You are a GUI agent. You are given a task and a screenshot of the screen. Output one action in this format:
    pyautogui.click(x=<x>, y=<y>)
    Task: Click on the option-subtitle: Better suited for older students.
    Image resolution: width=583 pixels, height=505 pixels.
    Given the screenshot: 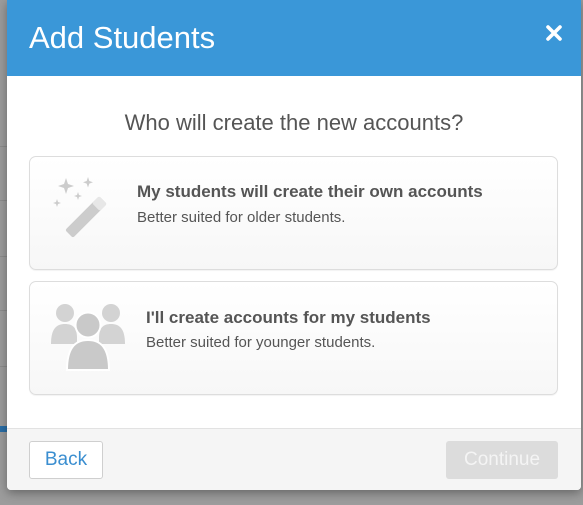 What is the action you would take?
    pyautogui.click(x=241, y=217)
    